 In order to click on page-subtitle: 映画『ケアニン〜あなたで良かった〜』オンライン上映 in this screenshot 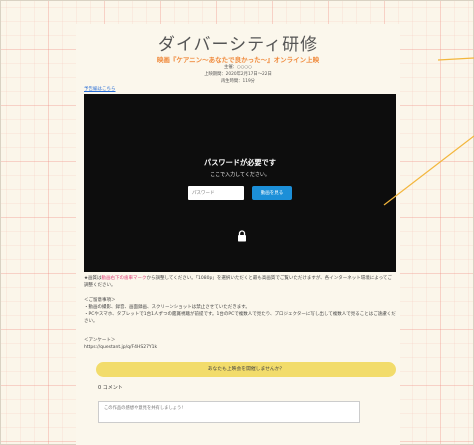, I will do `click(238, 60)`.